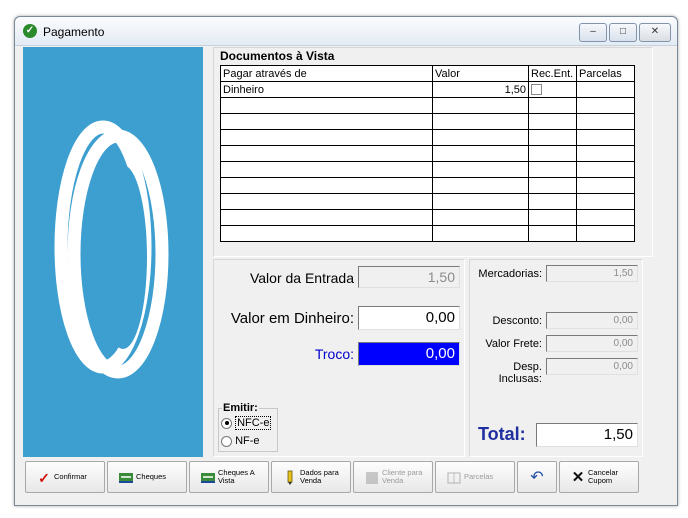 This screenshot has width=688, height=518. Describe the element at coordinates (229, 477) in the screenshot. I see `cheques-vista-button: Cheques A Vista` at that location.